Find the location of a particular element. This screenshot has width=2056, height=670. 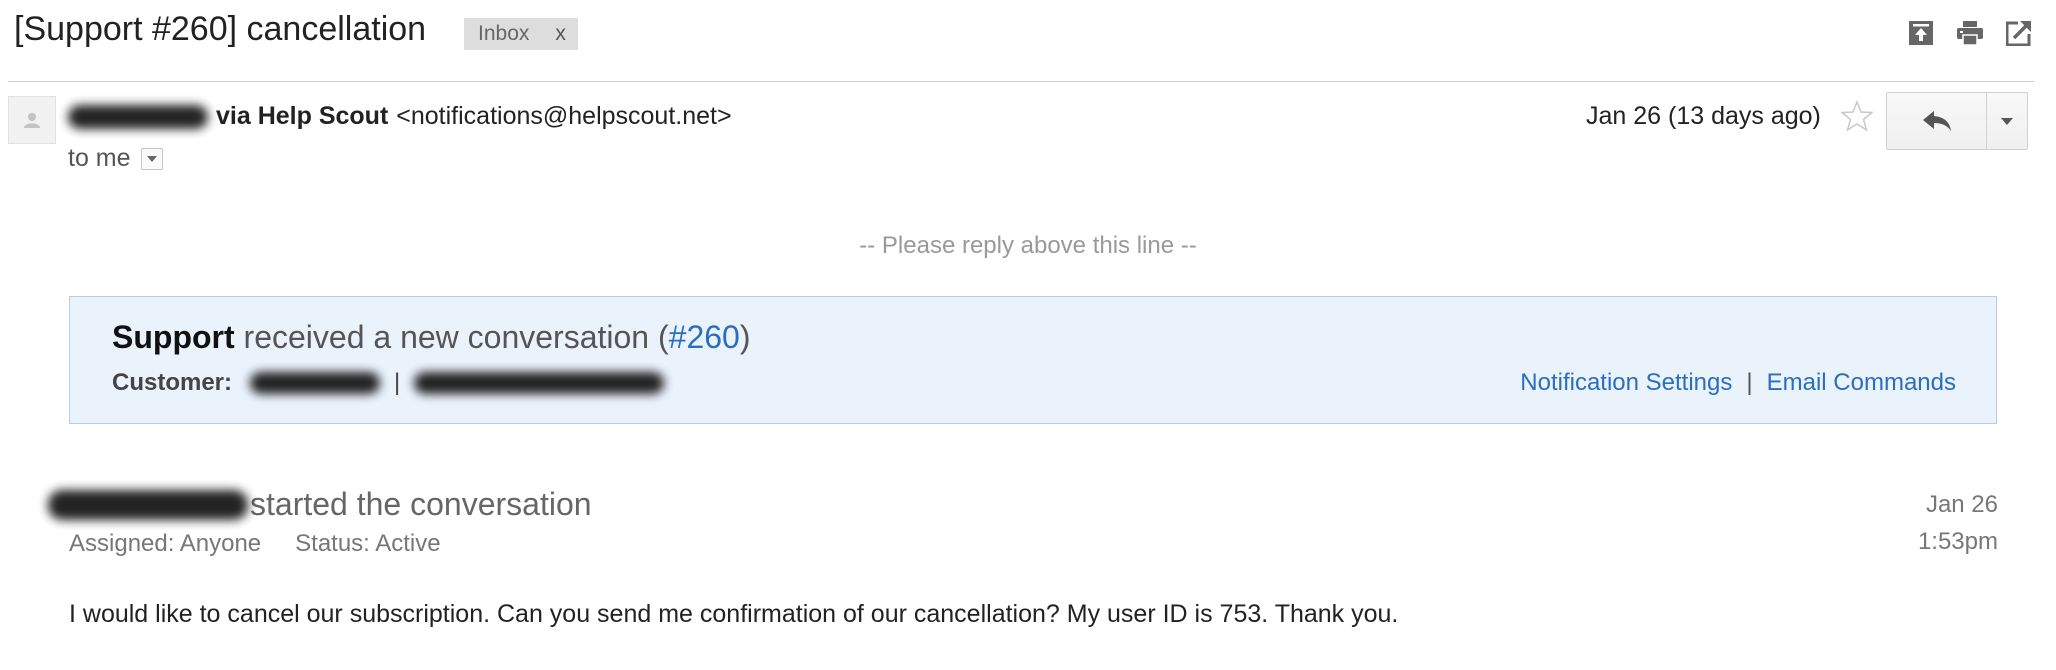

redacted-customer-email is located at coordinates (539, 383).